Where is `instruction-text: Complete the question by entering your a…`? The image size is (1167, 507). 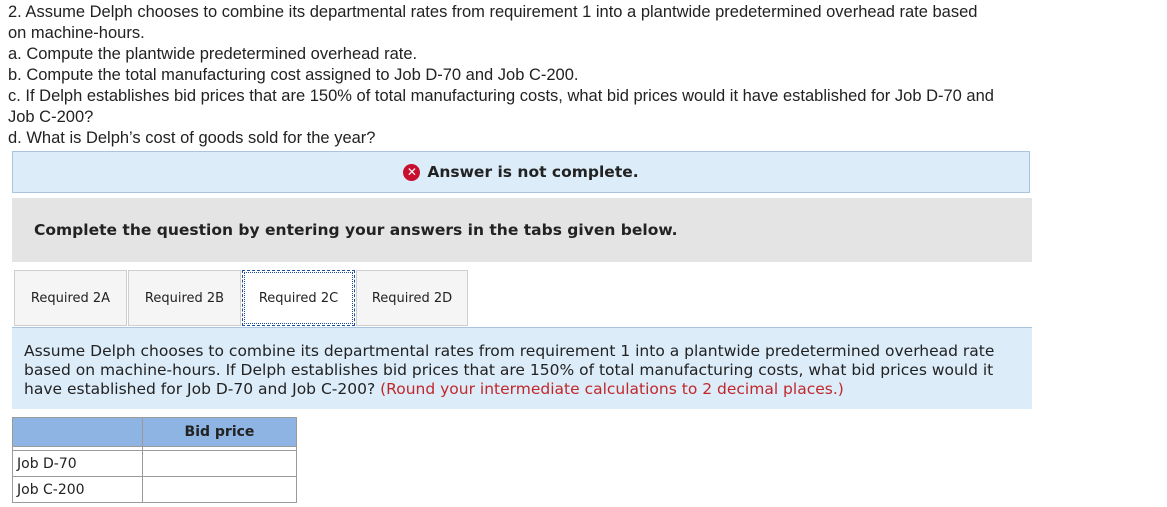 instruction-text: Complete the question by entering your a… is located at coordinates (356, 230).